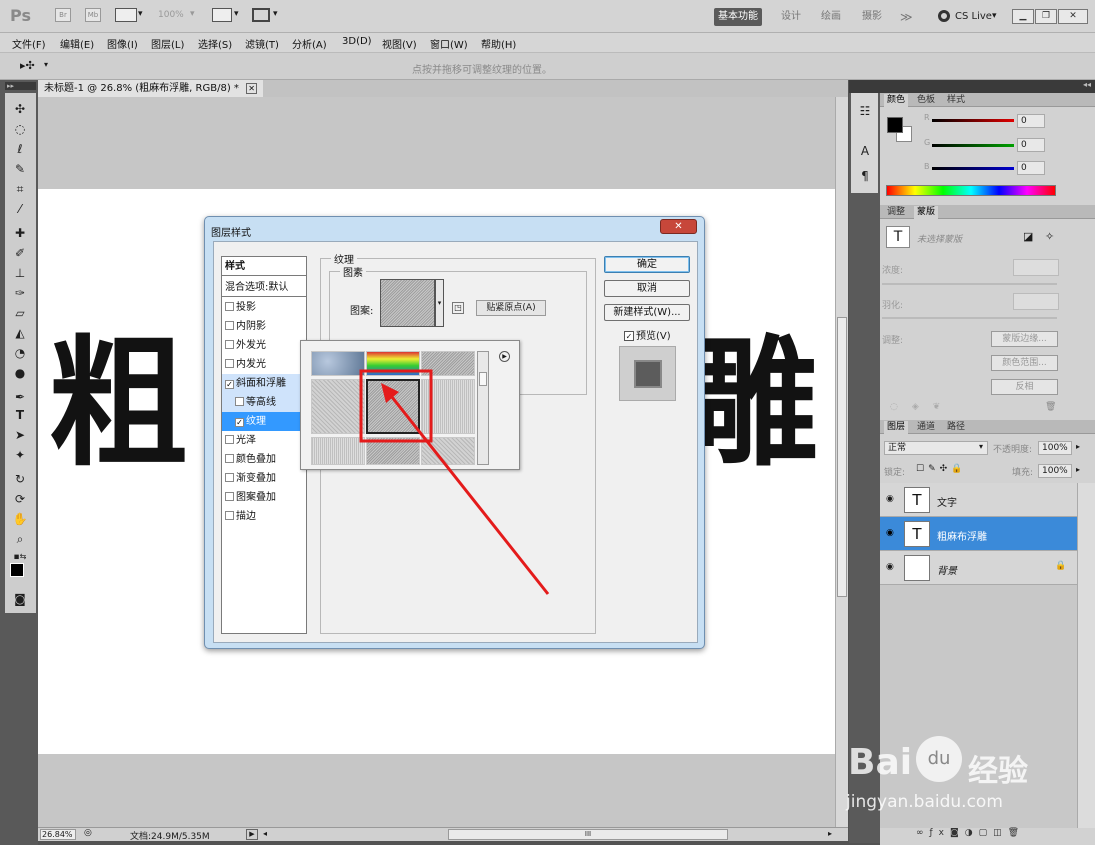  What do you see at coordinates (831, 17) in the screenshot?
I see `workspace-painting: 绘画` at bounding box center [831, 17].